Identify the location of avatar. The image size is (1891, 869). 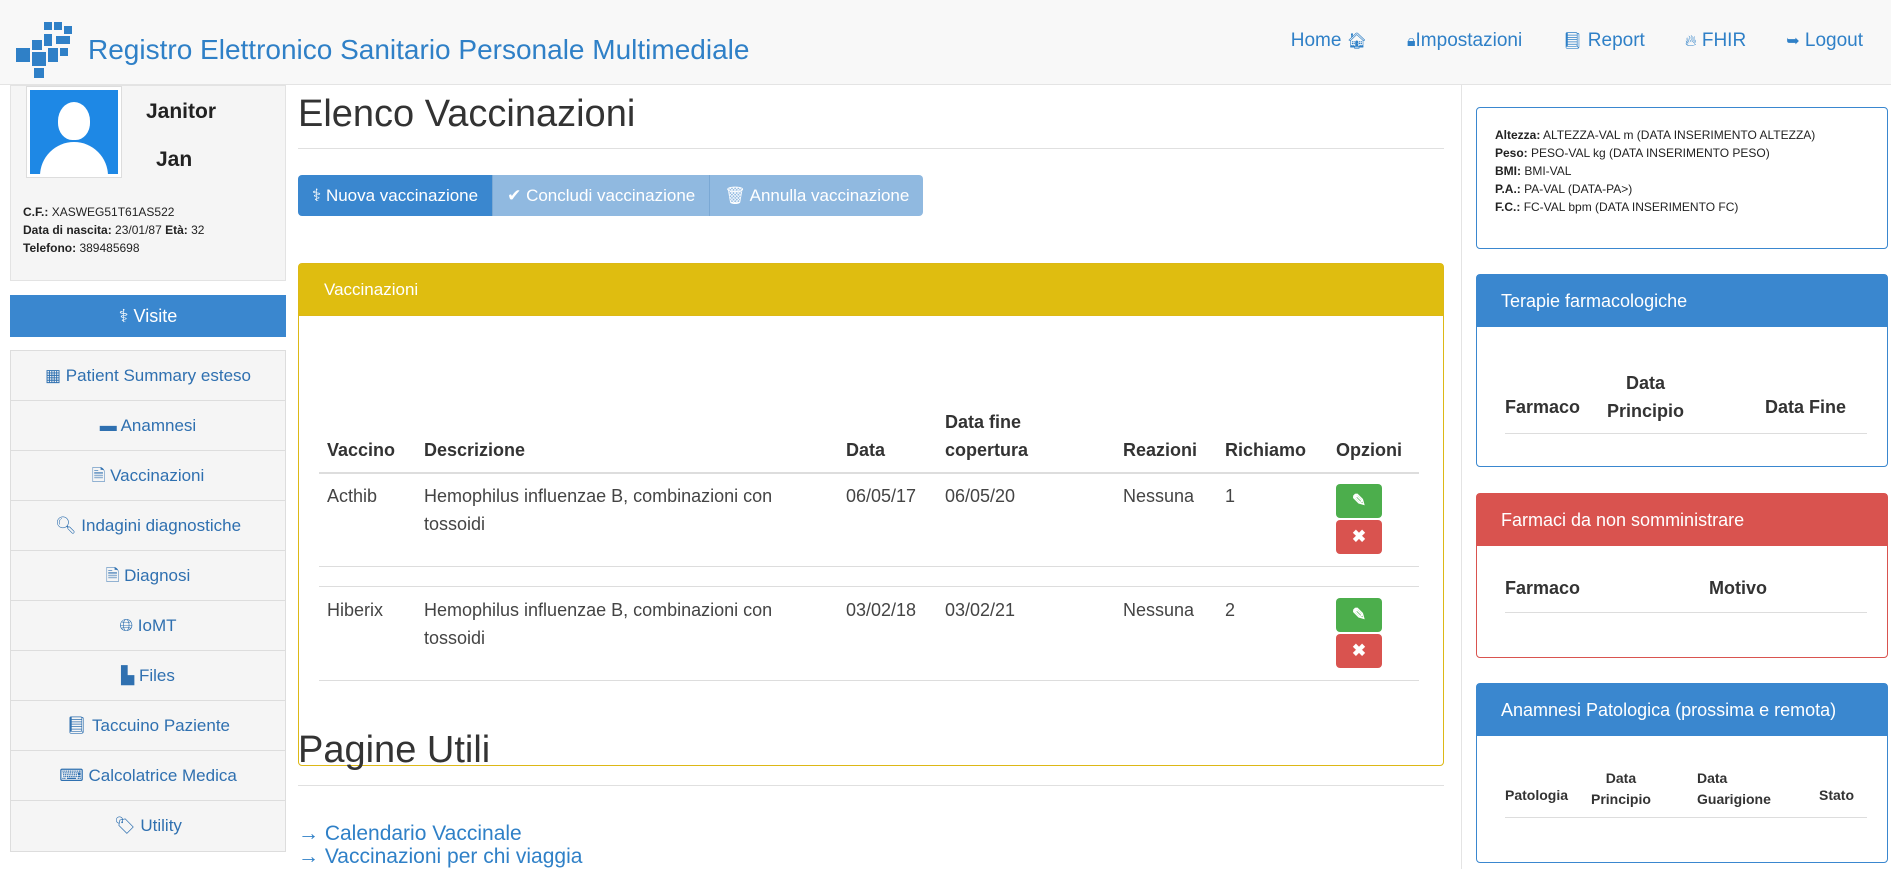
(74, 132).